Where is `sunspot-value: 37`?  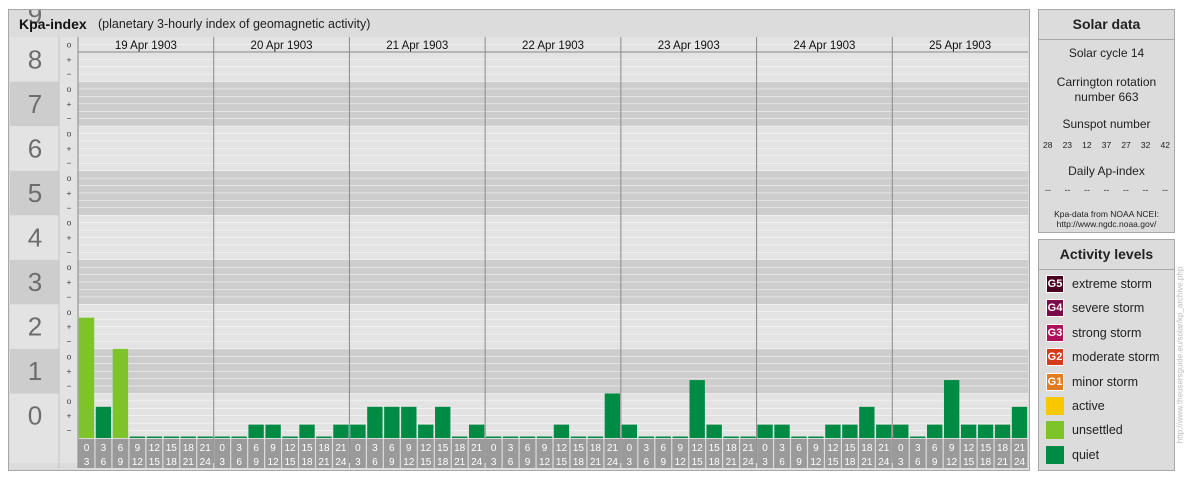
sunspot-value: 37 is located at coordinates (1106, 145).